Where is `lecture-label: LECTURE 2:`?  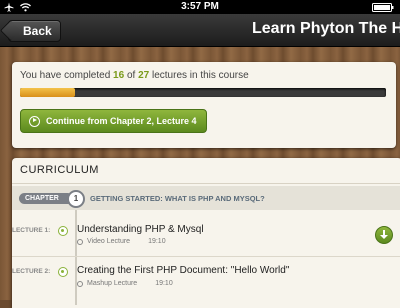 lecture-label: LECTURE 2: is located at coordinates (31, 271).